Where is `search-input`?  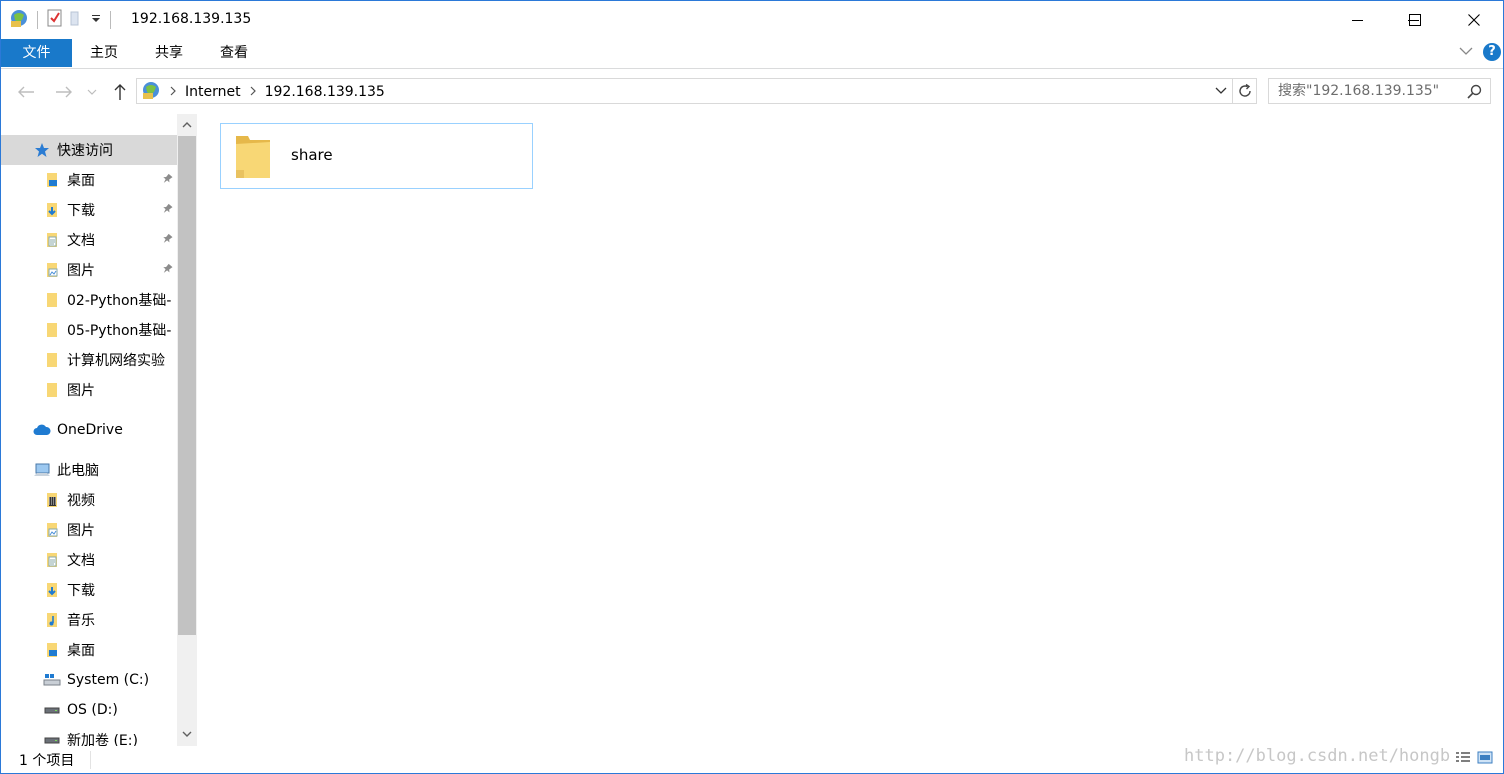
search-input is located at coordinates (1366, 91).